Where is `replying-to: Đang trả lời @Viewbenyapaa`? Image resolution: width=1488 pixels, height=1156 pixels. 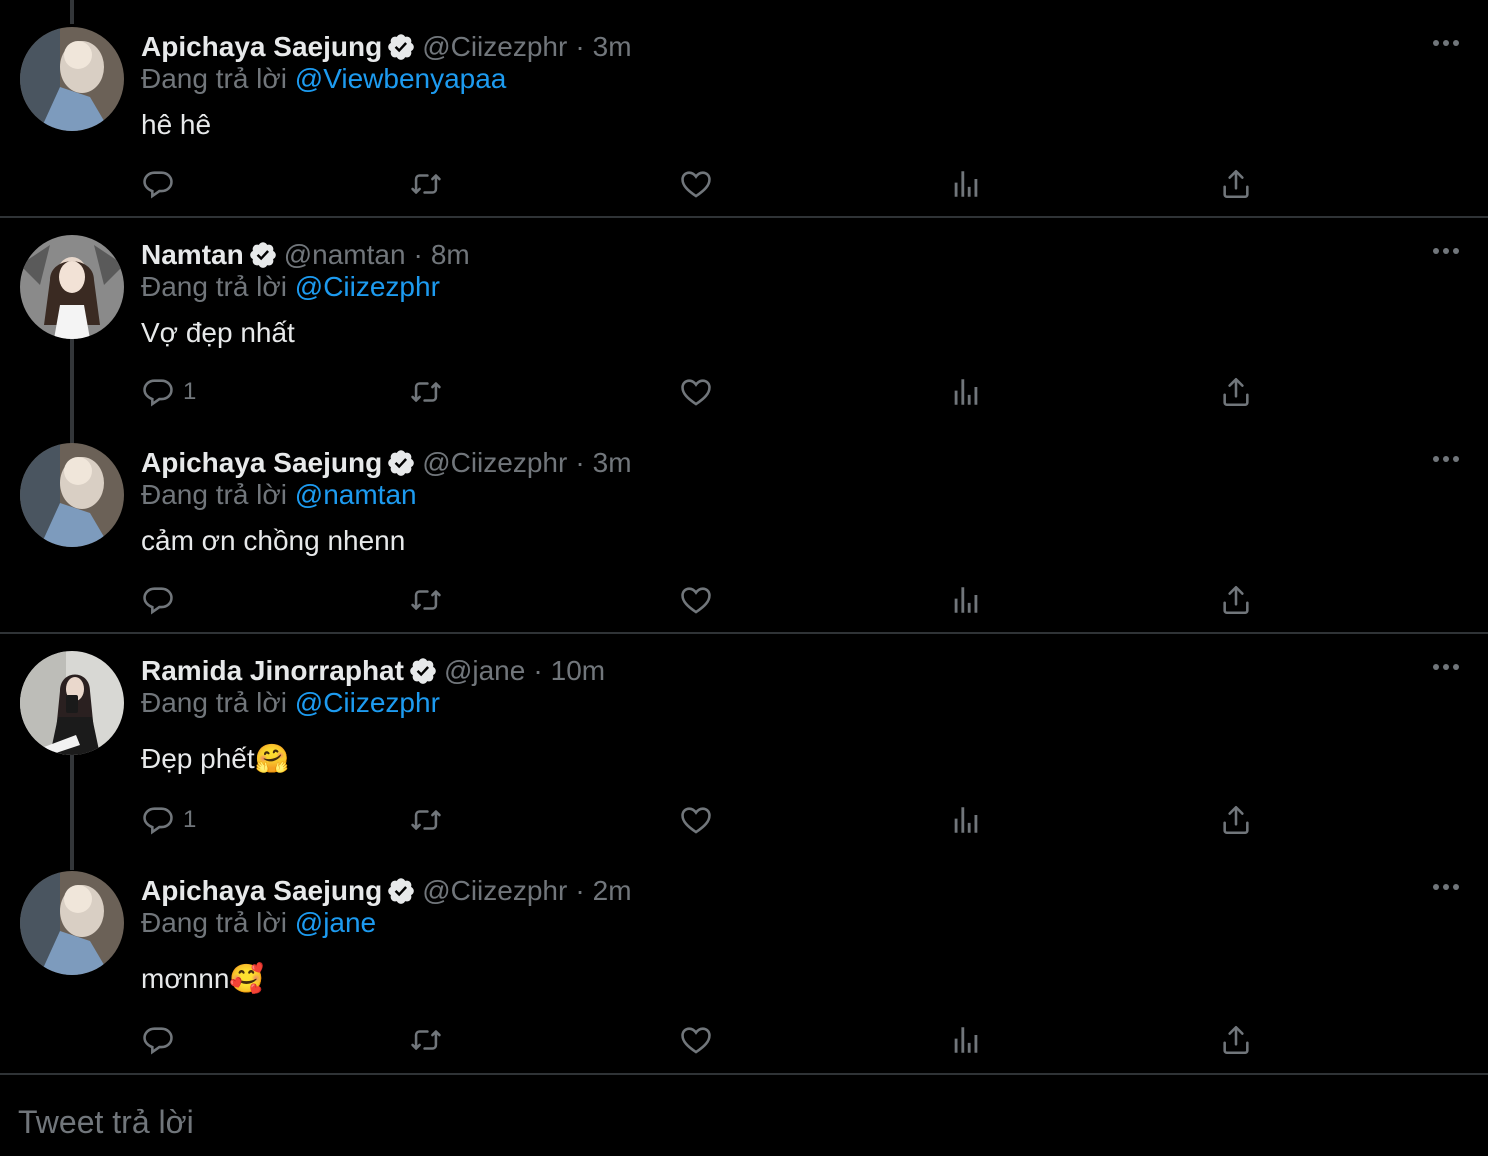
replying-to: Đang trả lời @Viewbenyapaa is located at coordinates (323, 79).